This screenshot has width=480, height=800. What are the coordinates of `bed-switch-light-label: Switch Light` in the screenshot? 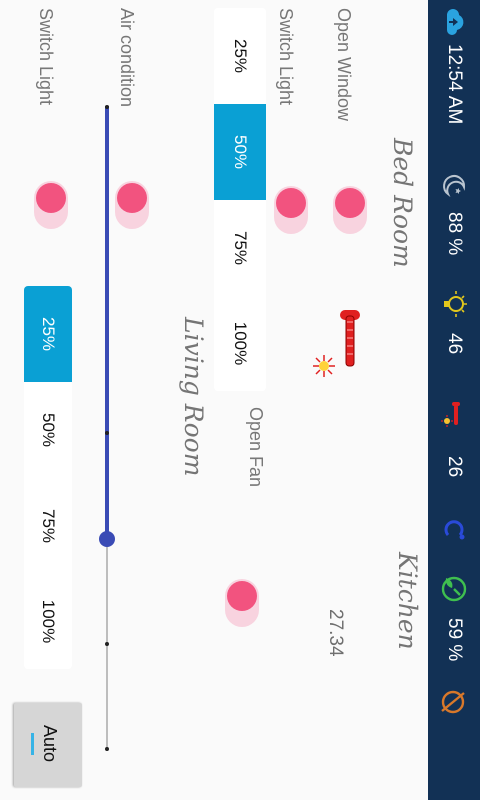 It's located at (286, 57).